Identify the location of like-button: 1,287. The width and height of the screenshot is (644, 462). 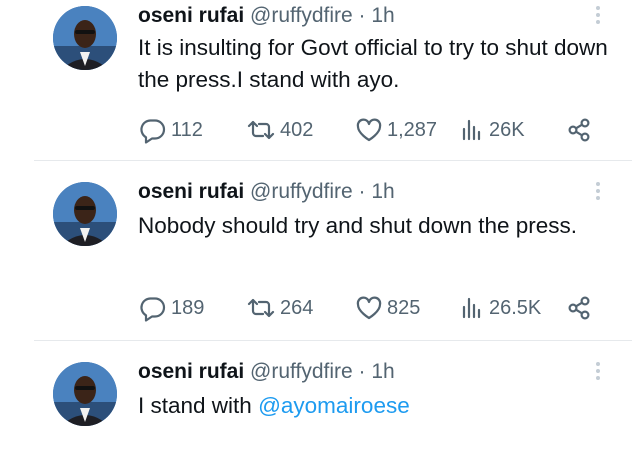
(395, 130).